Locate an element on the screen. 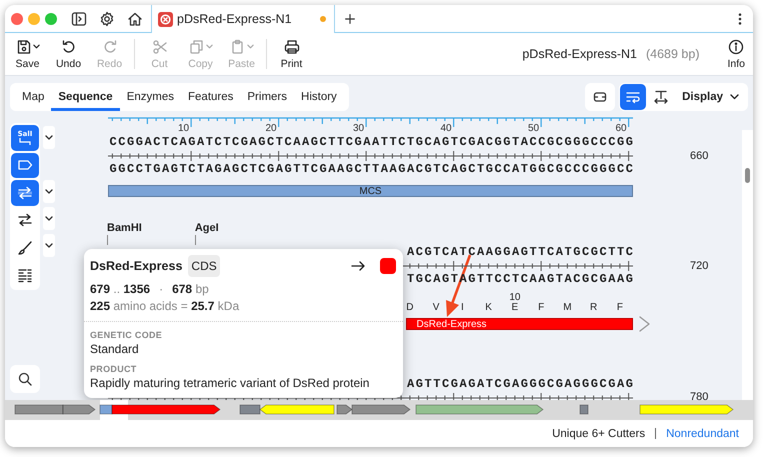 This screenshot has width=764, height=457. home-icon is located at coordinates (135, 18).